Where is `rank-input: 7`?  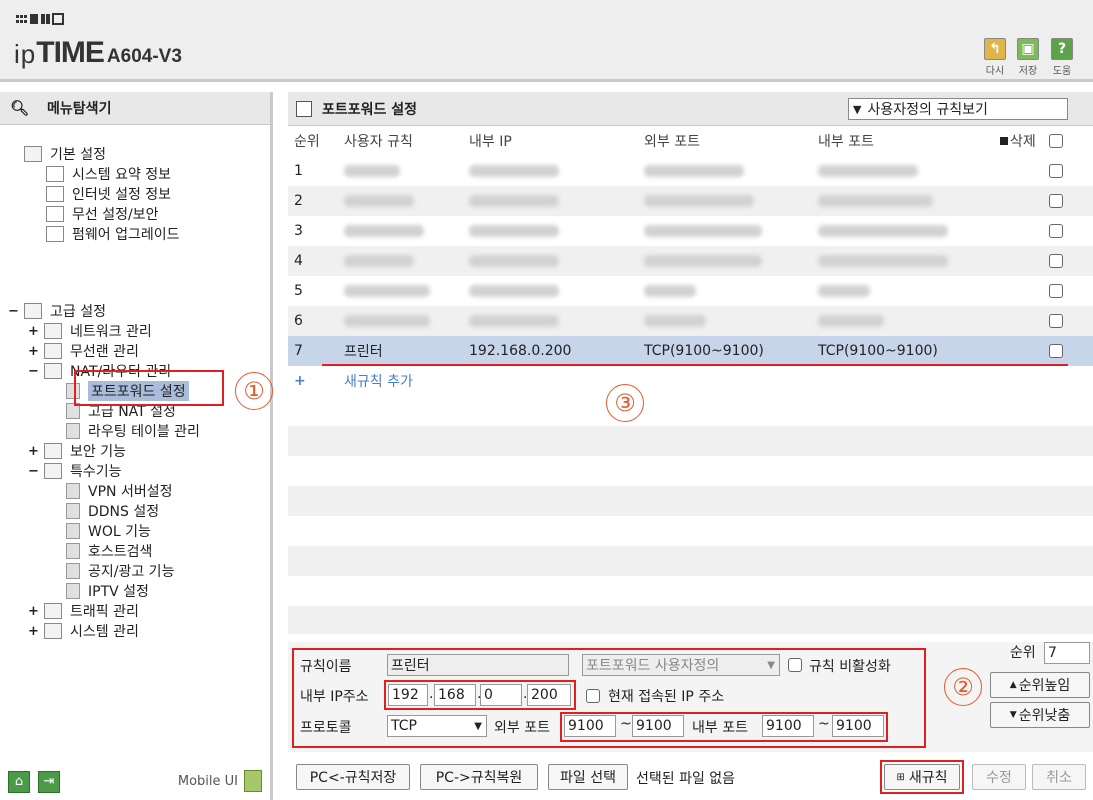 rank-input: 7 is located at coordinates (1067, 653).